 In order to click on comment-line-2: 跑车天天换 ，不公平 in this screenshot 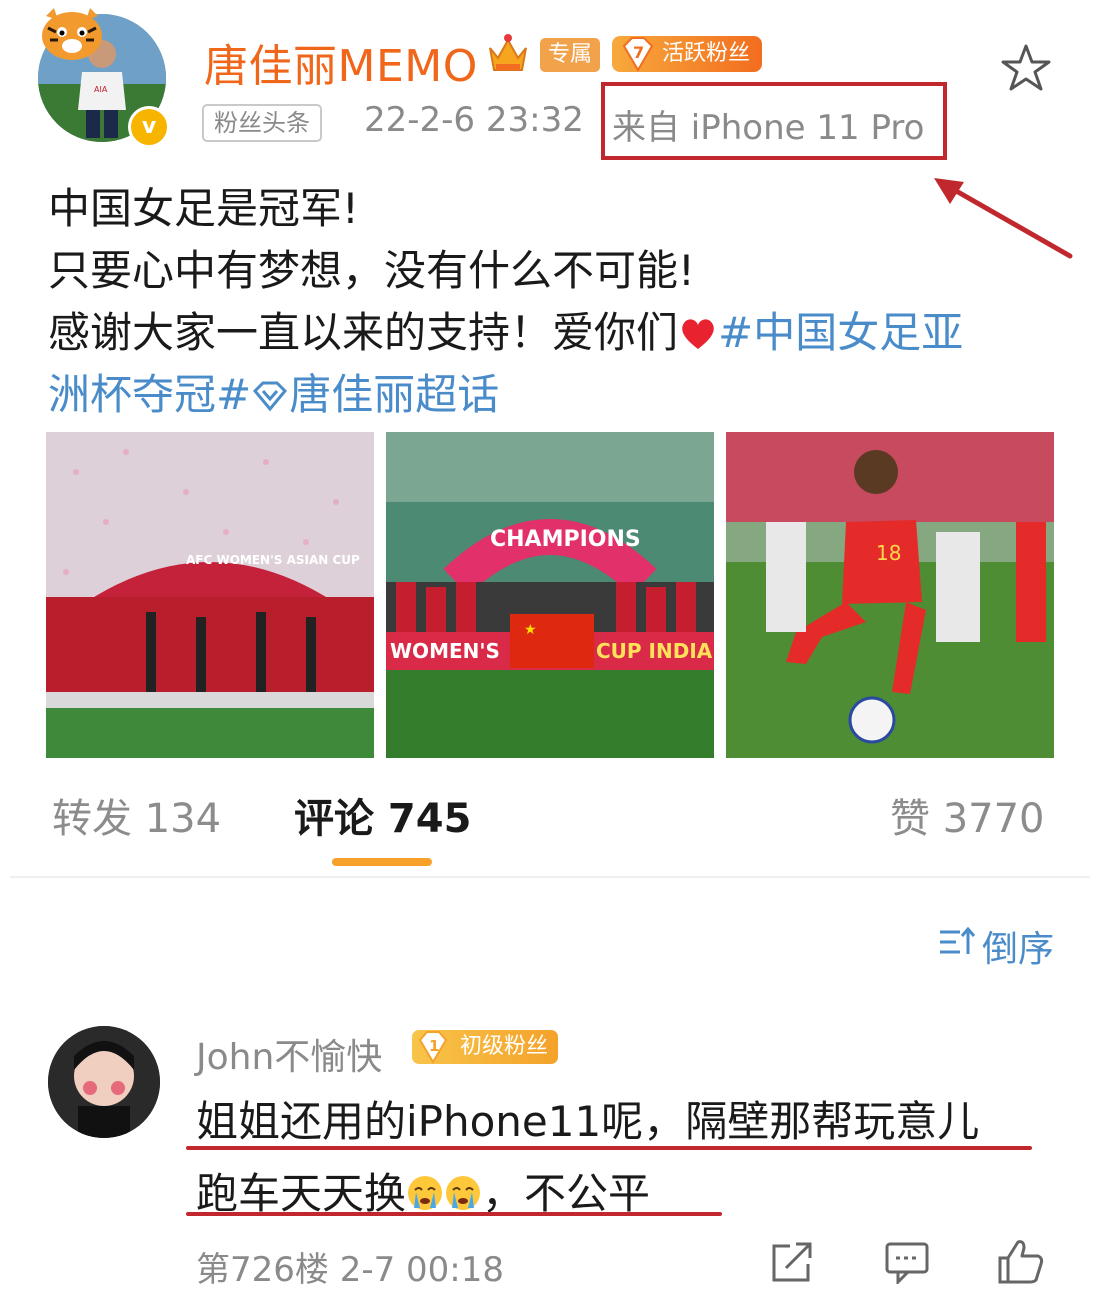, I will do `click(626, 1194)`.